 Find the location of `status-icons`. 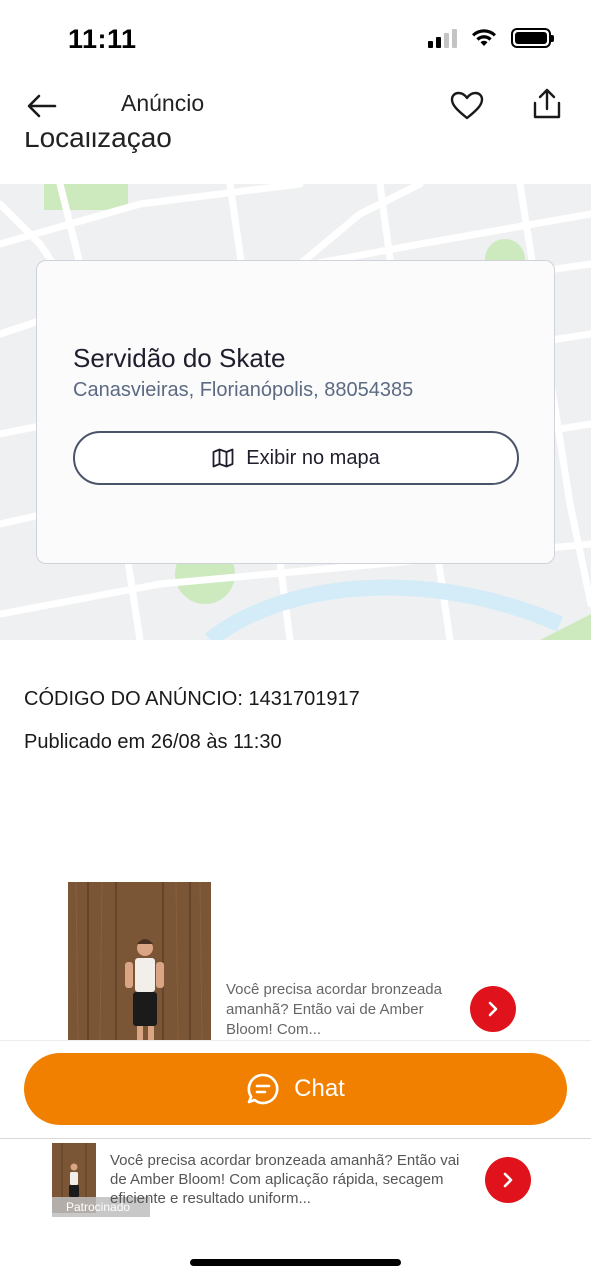

status-icons is located at coordinates (491, 38).